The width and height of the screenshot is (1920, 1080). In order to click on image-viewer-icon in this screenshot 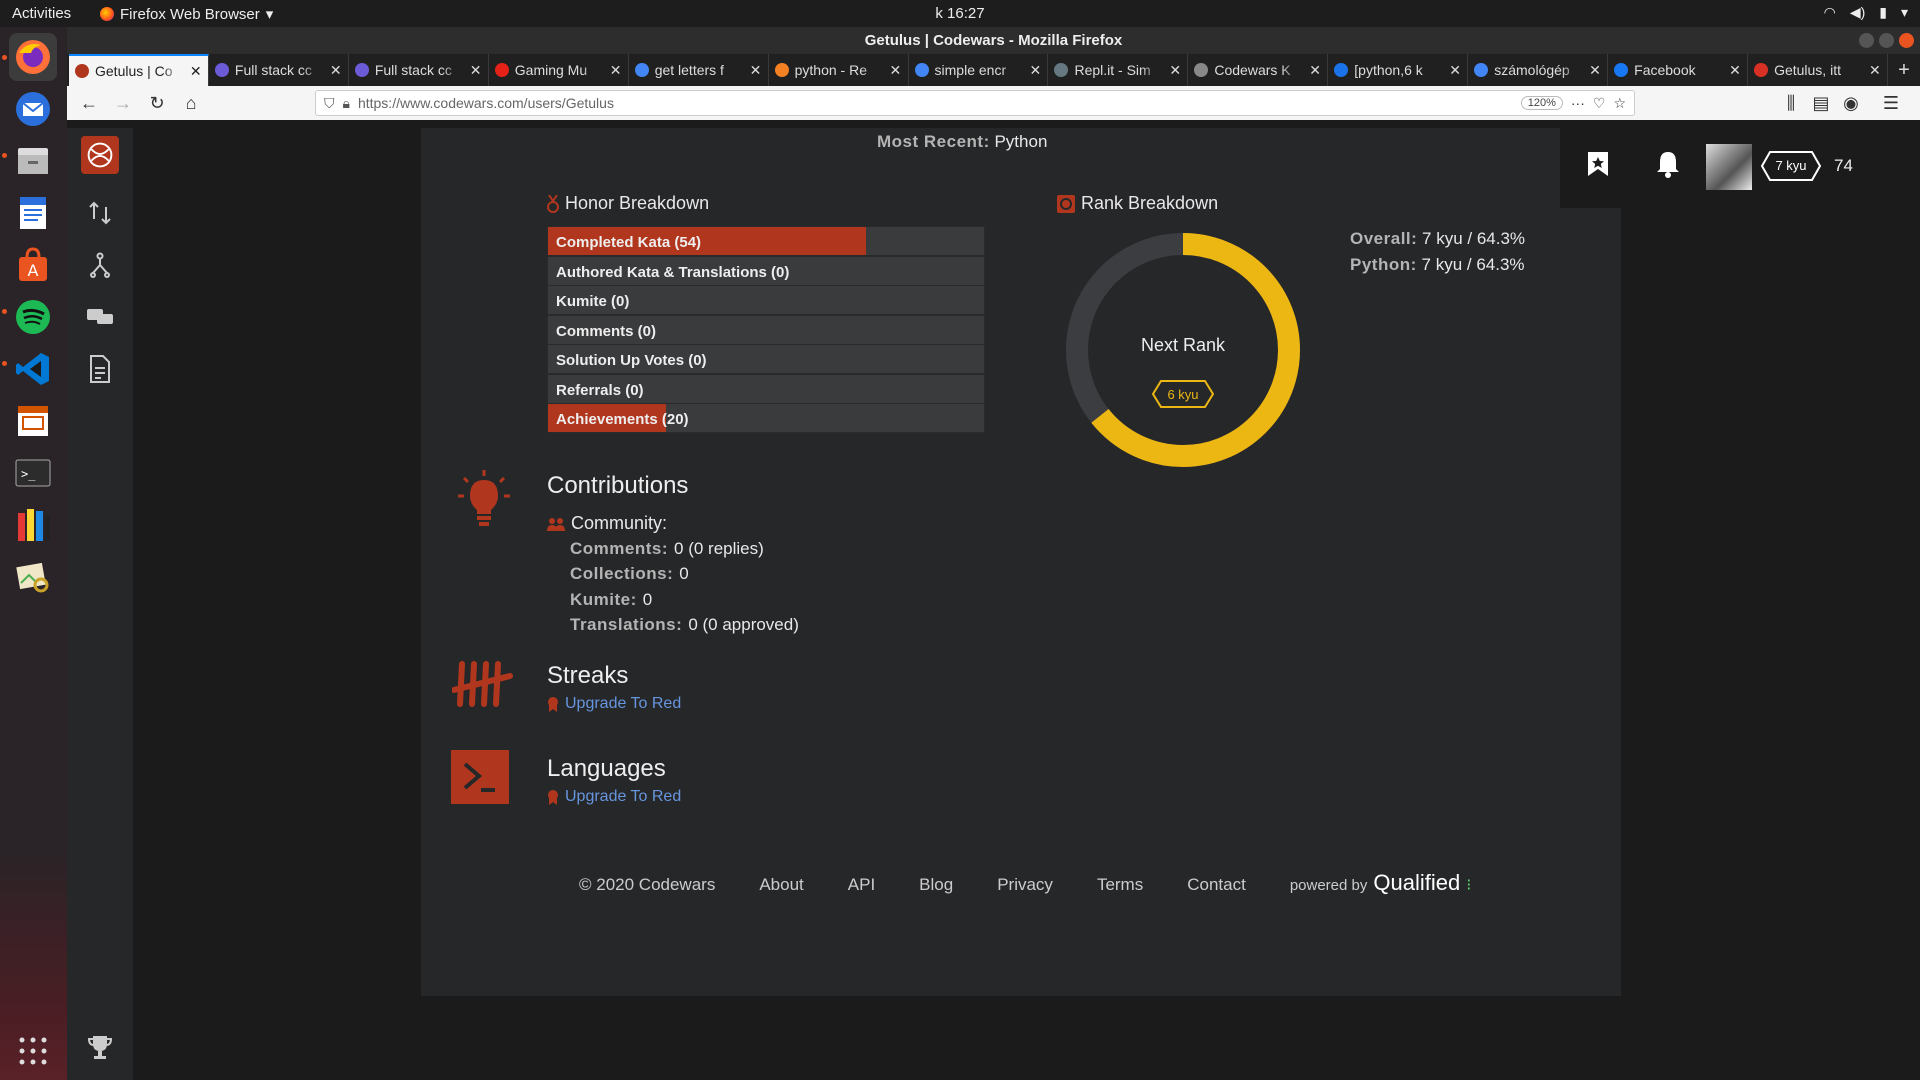, I will do `click(32, 577)`.